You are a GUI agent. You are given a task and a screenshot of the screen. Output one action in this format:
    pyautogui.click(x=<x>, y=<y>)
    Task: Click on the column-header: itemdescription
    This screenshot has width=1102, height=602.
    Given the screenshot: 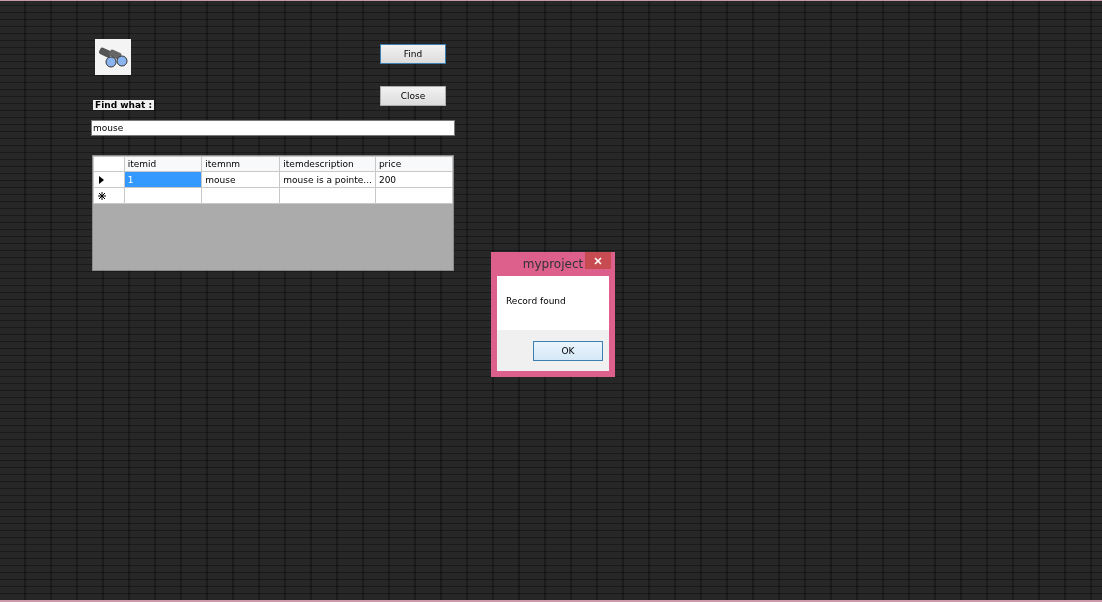 What is the action you would take?
    pyautogui.click(x=327, y=164)
    